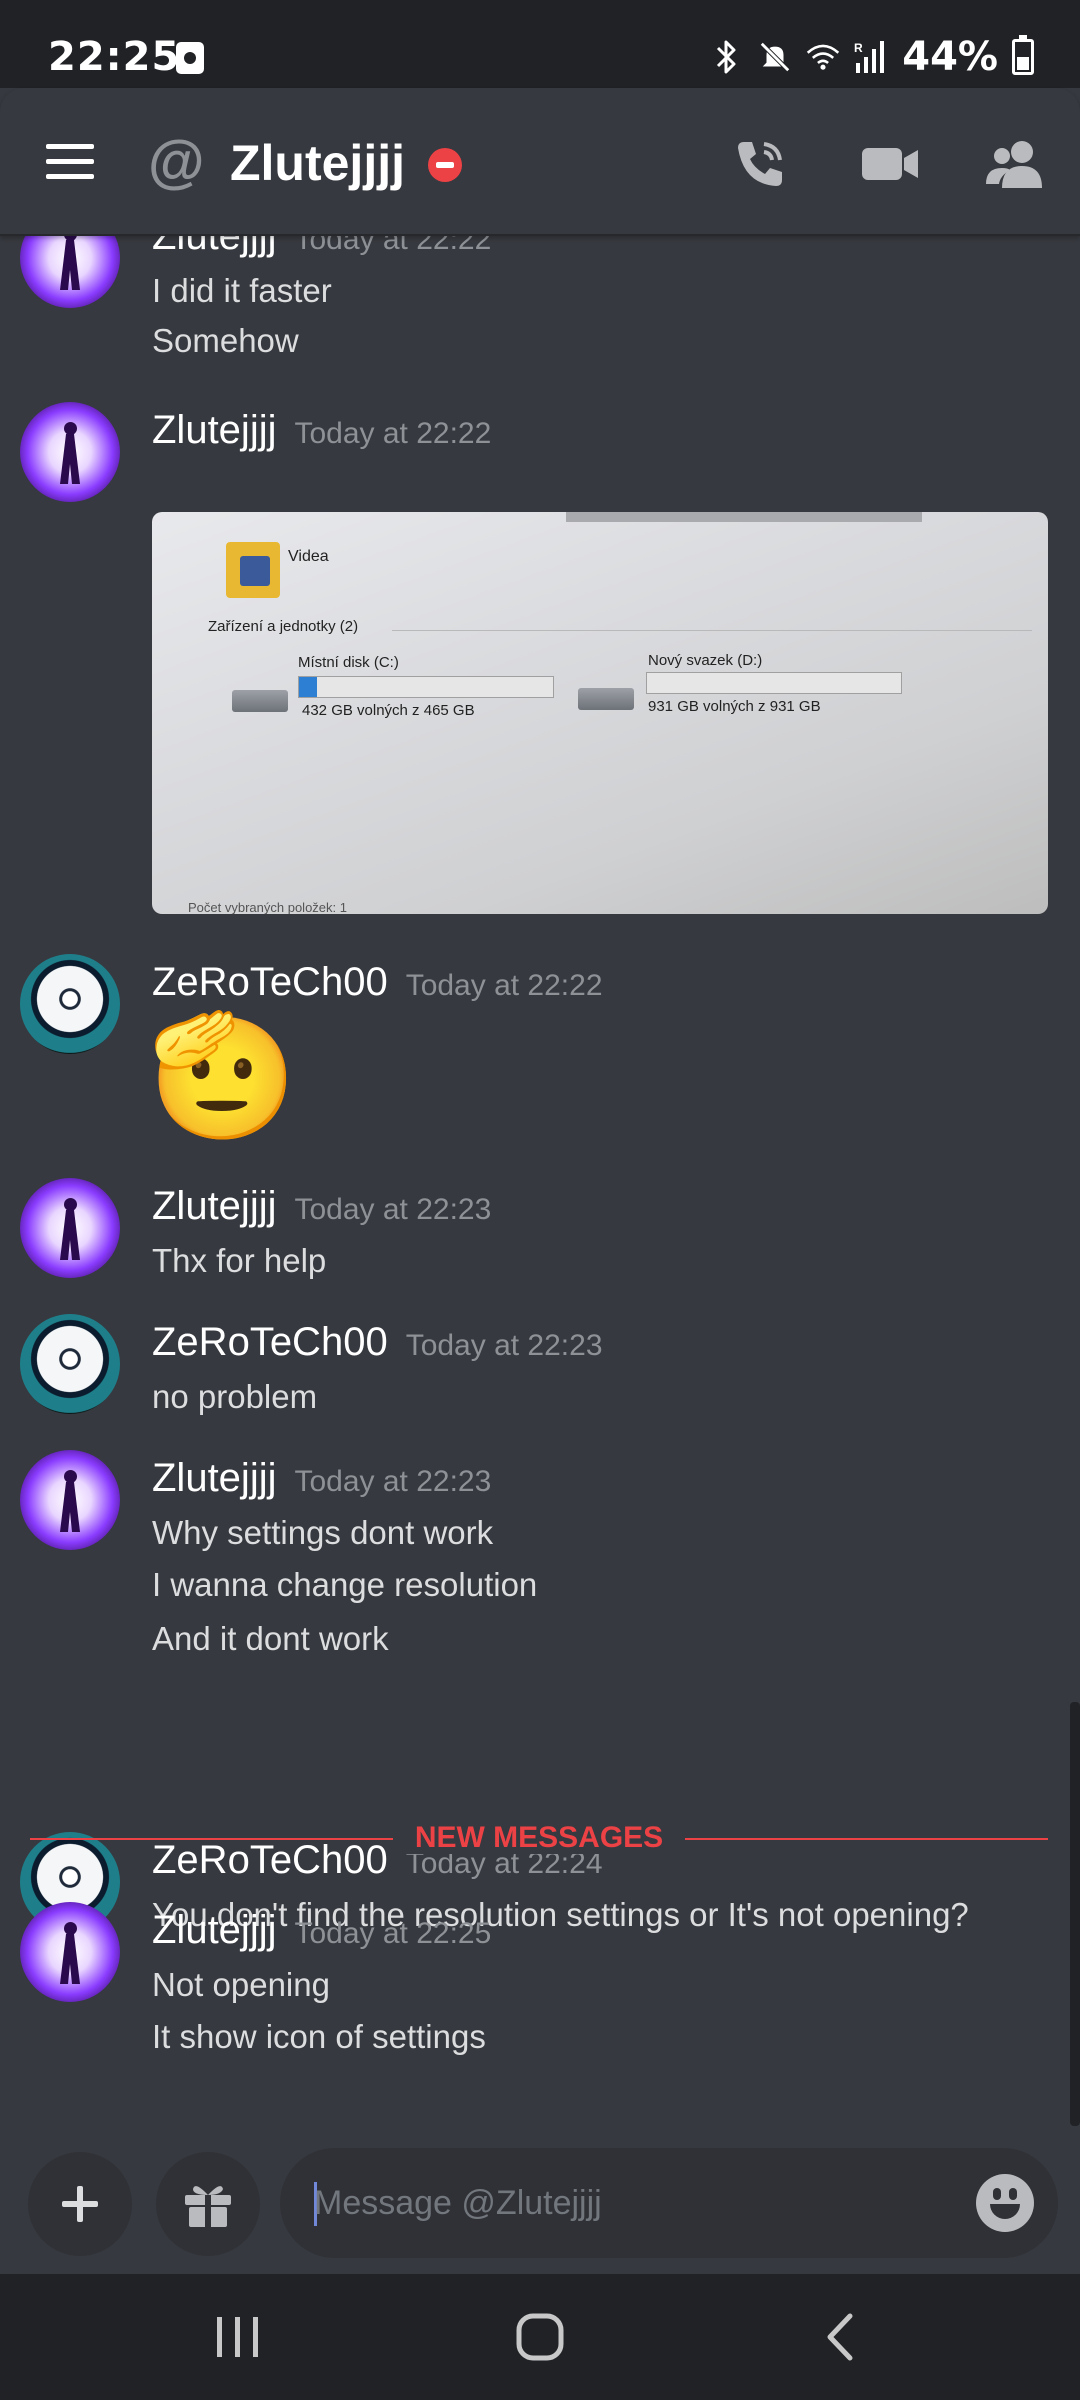  What do you see at coordinates (308, 556) in the screenshot?
I see `attachment-folder-label: Videa` at bounding box center [308, 556].